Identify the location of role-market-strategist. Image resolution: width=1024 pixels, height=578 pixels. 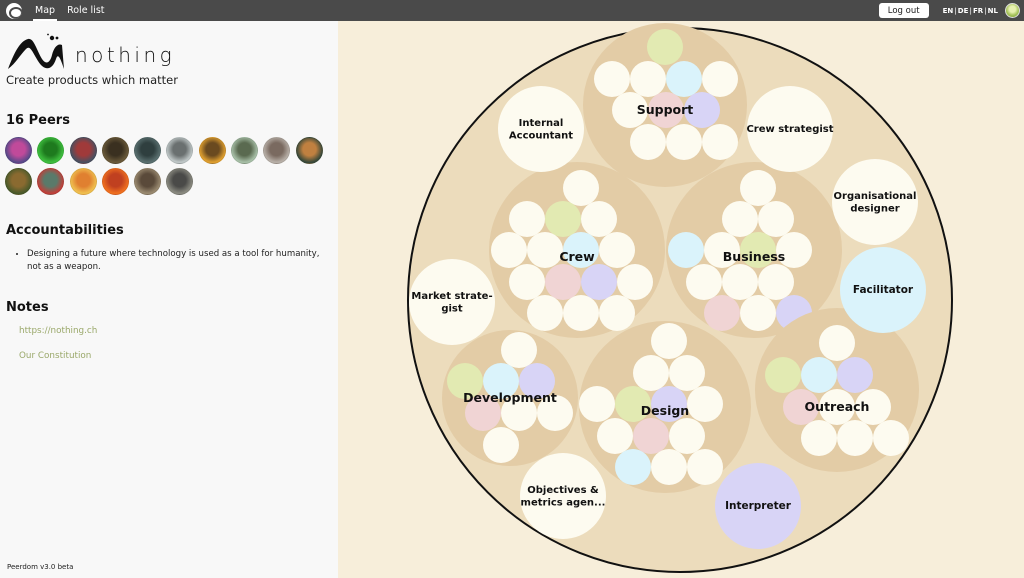
(452, 302).